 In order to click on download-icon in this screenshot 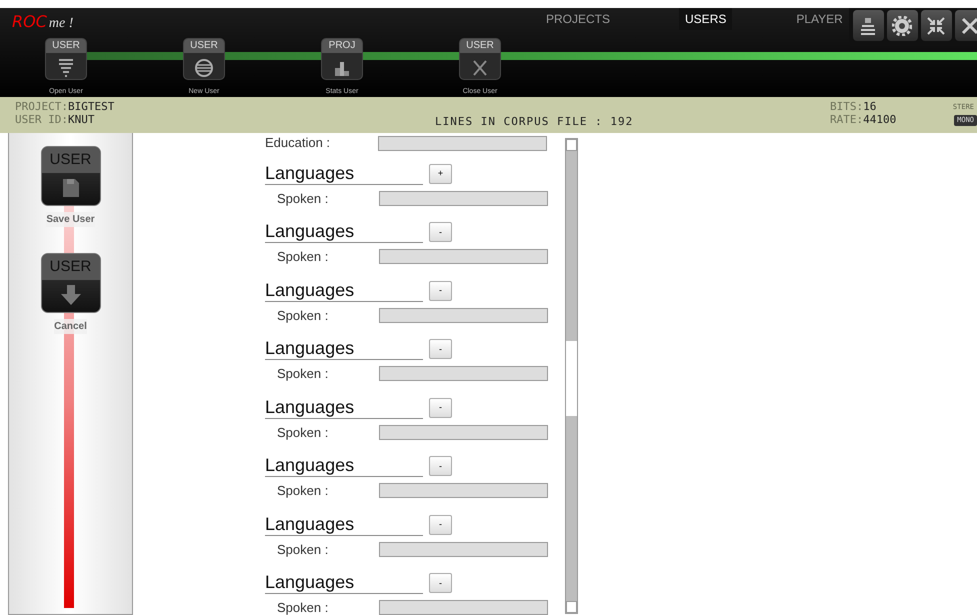, I will do `click(66, 68)`.